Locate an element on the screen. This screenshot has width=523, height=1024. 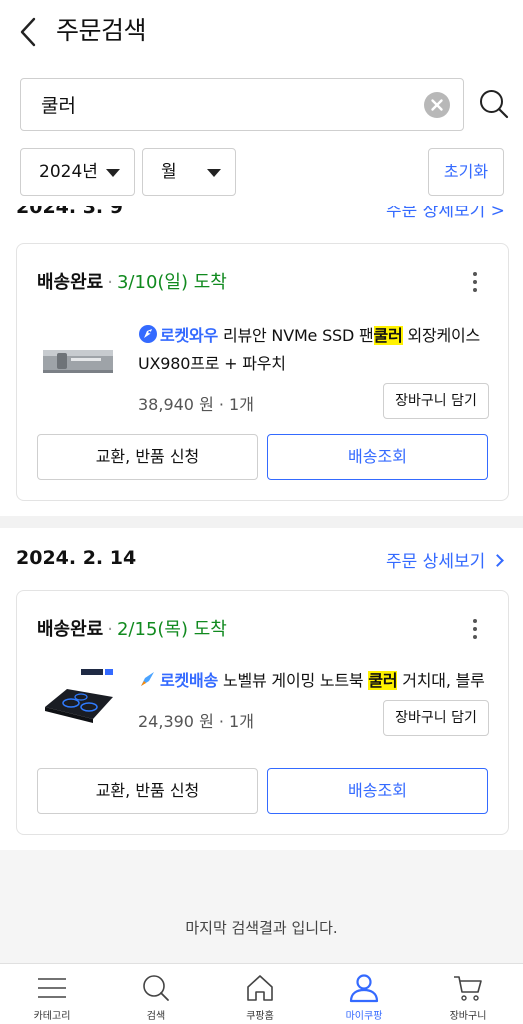
previous-order-detail-link: 주문 상세보기 > is located at coordinates (446, 212).